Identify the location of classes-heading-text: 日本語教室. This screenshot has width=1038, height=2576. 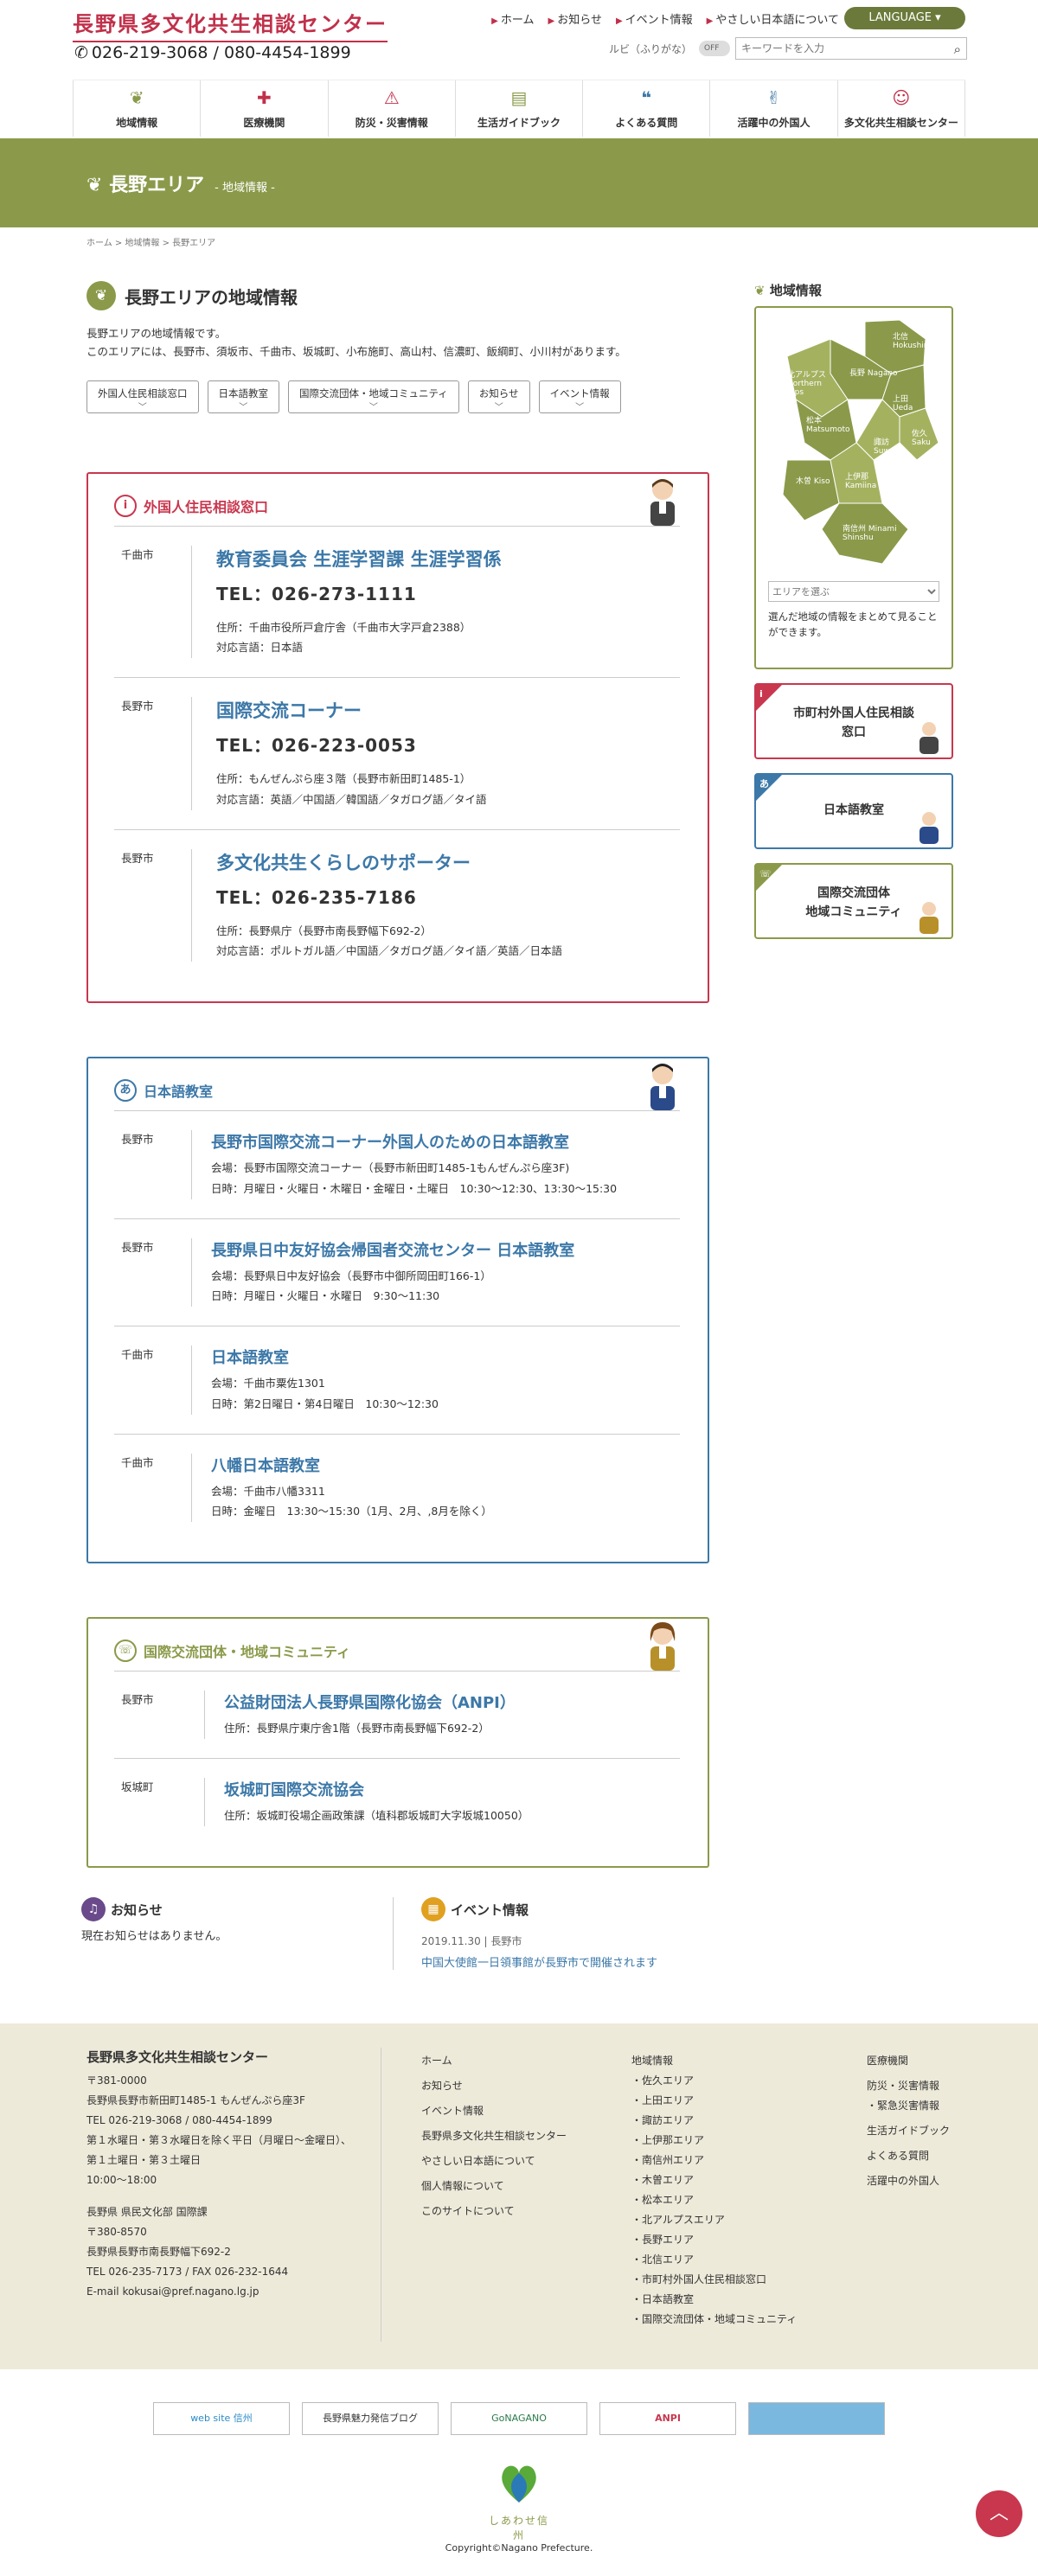
(179, 1092).